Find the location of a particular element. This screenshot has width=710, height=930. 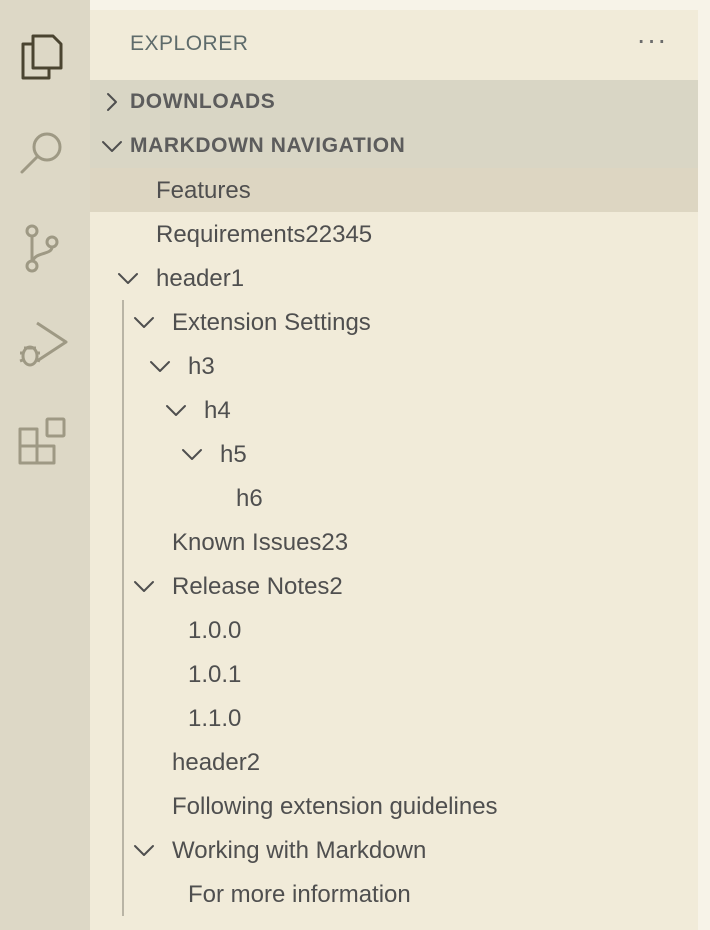

tree-item: Working with Markdown is located at coordinates (394, 850).